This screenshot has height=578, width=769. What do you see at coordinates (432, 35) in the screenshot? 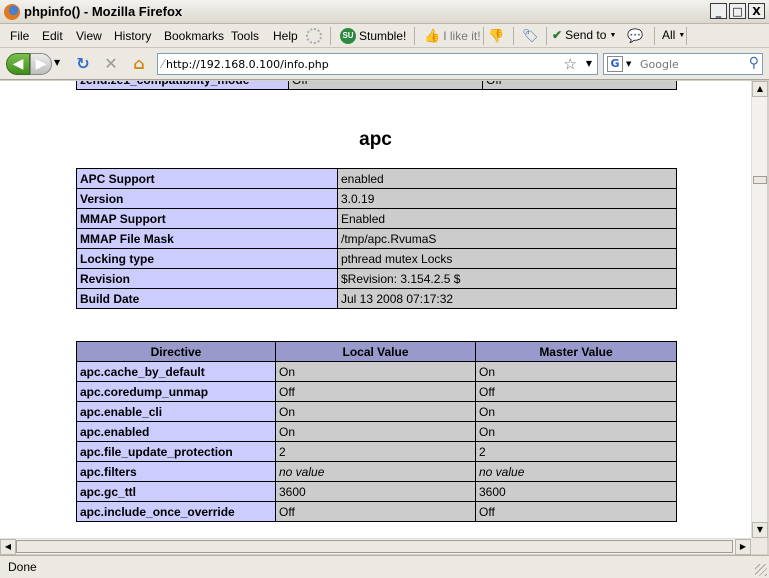
I see `thumbs-up-icon: 👍` at bounding box center [432, 35].